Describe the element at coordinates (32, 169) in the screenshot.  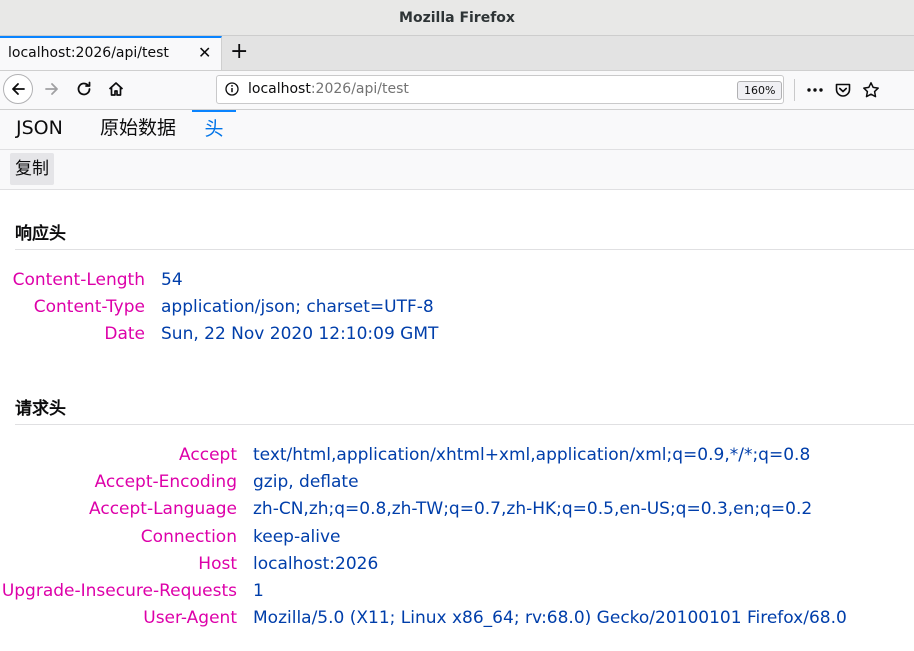
I see `copy-button: 复制` at that location.